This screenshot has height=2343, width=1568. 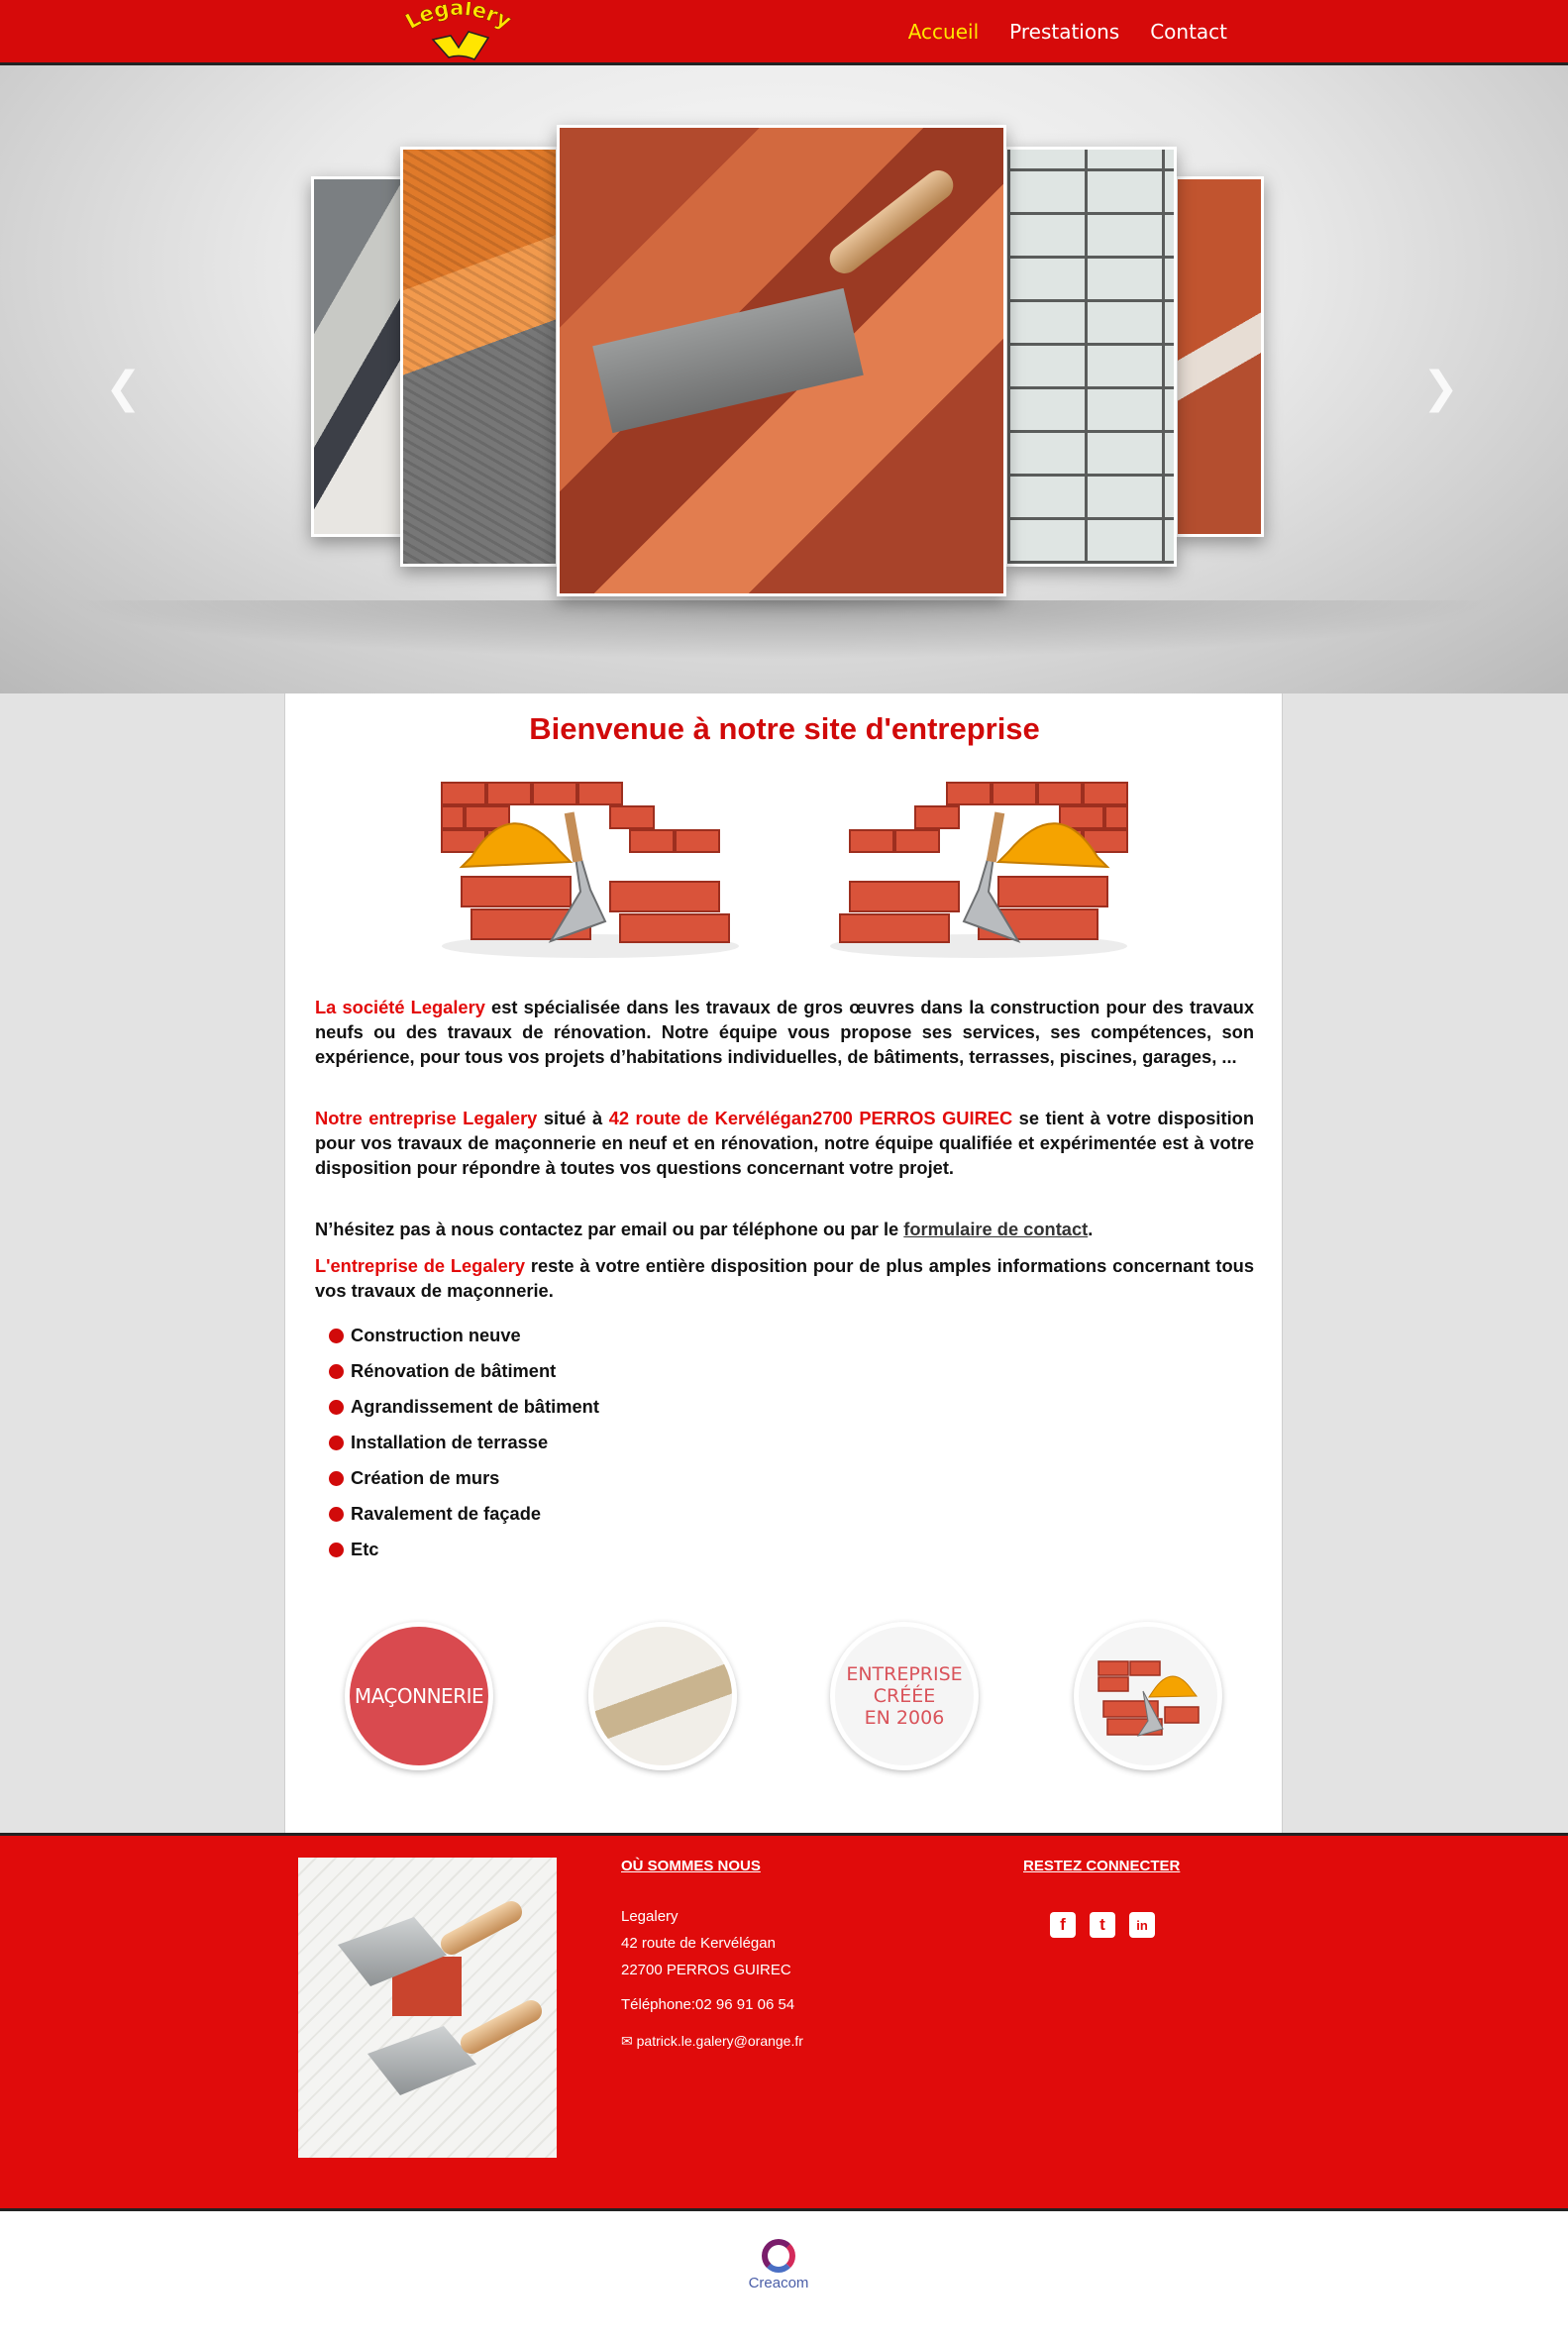 I want to click on carousel-floor-shadow, so click(x=784, y=630).